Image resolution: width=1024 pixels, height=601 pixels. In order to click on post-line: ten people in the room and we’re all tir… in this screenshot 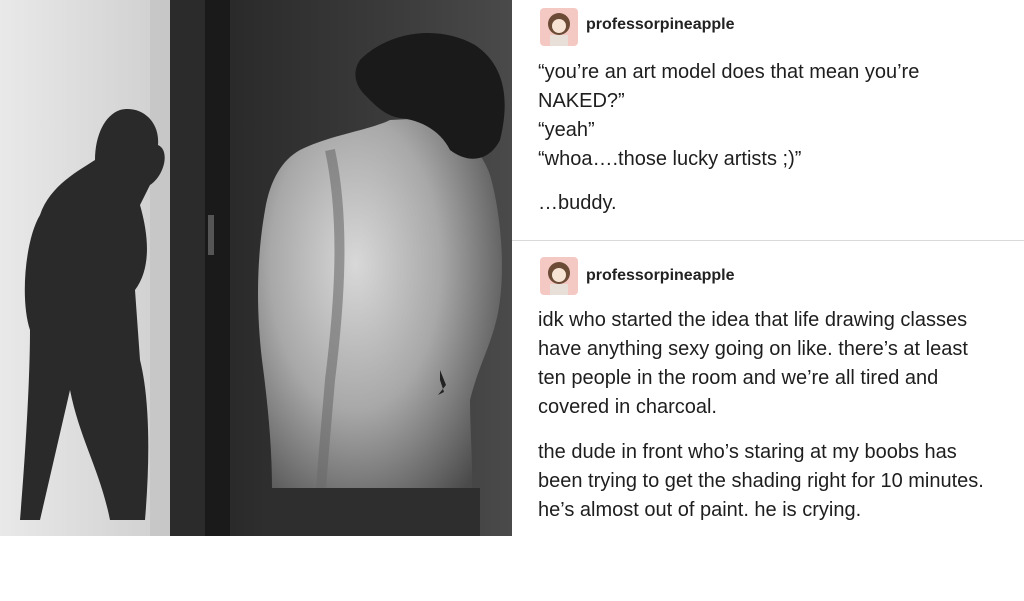, I will do `click(738, 378)`.